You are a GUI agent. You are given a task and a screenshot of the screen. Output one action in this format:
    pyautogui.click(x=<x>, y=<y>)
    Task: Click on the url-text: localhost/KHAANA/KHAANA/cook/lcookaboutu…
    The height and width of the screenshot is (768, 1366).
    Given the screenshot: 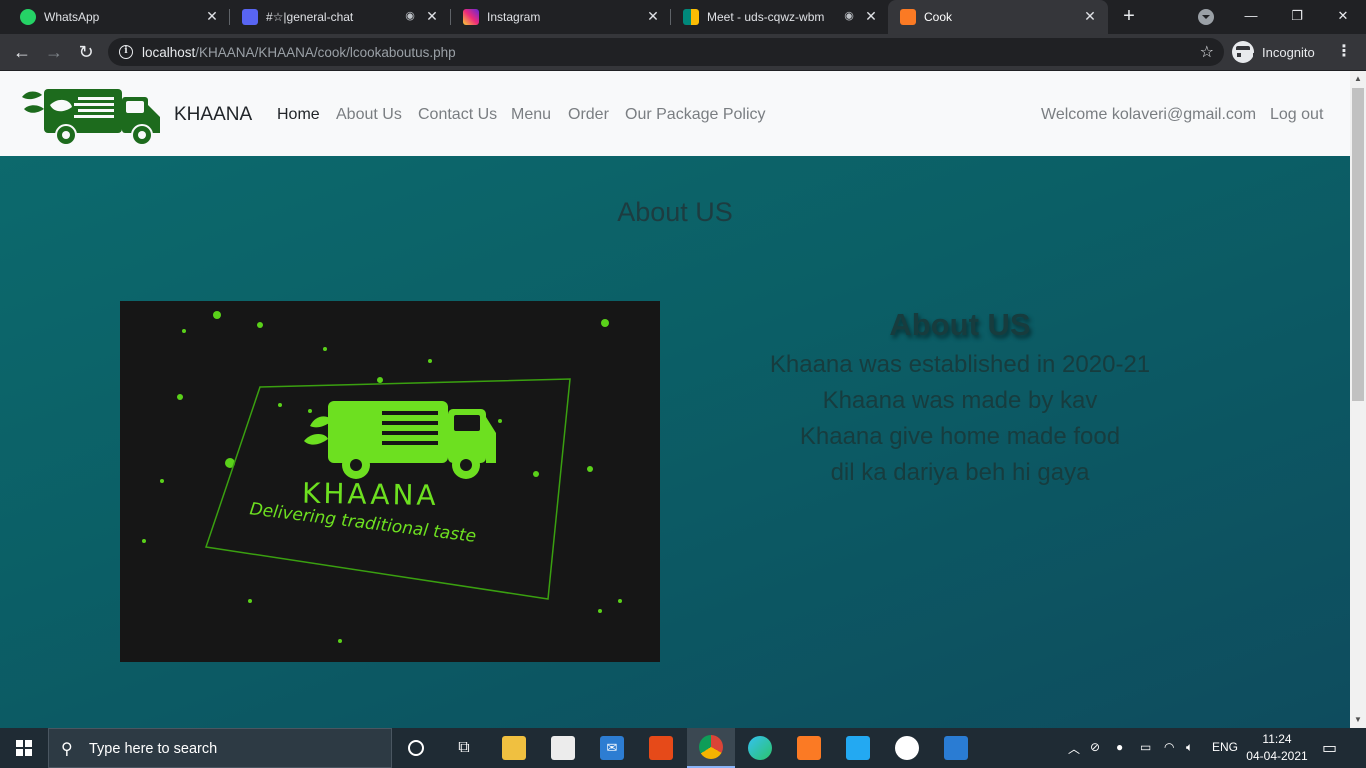 What is the action you would take?
    pyautogui.click(x=299, y=52)
    